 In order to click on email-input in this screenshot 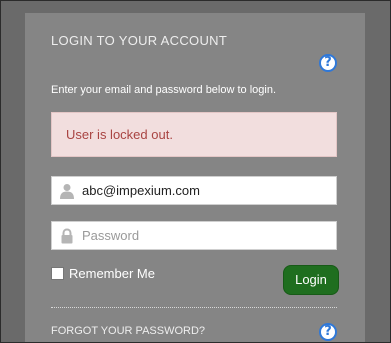, I will do `click(207, 190)`.